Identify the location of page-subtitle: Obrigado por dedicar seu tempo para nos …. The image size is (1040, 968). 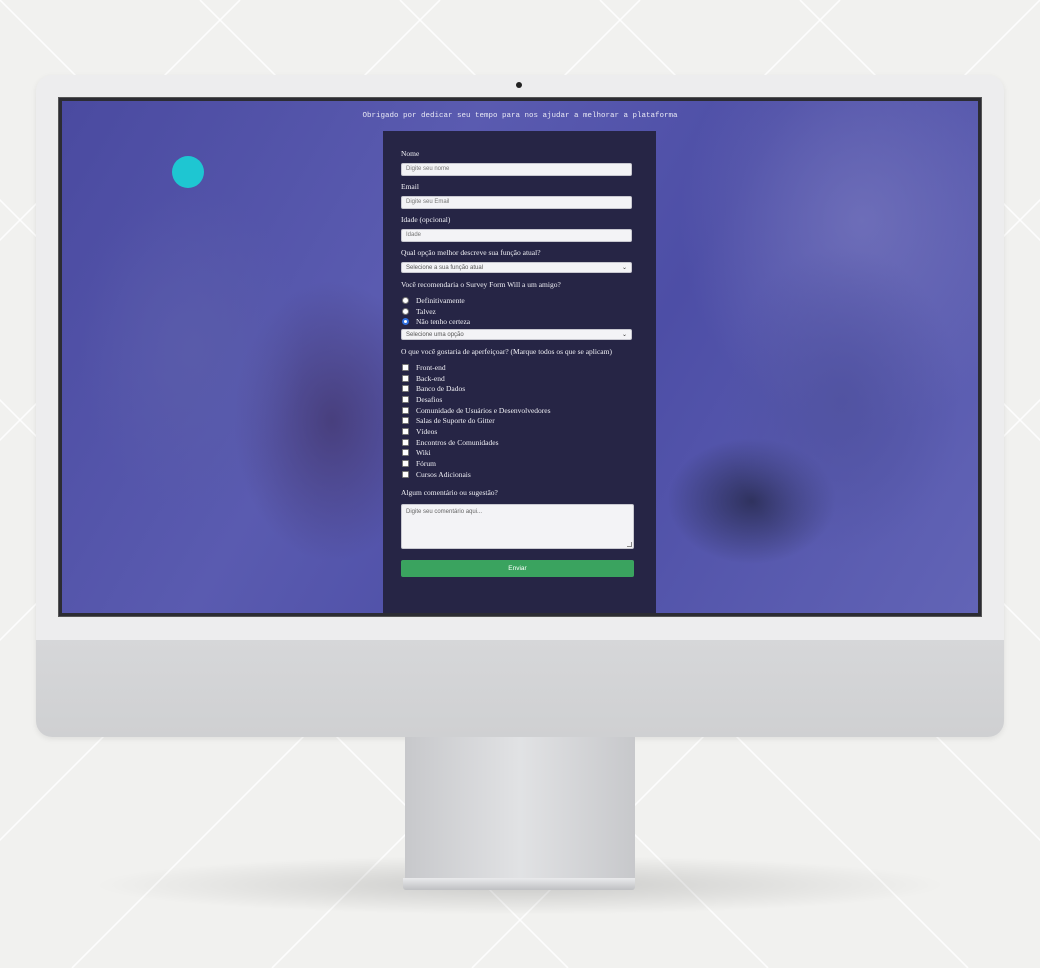
(520, 116).